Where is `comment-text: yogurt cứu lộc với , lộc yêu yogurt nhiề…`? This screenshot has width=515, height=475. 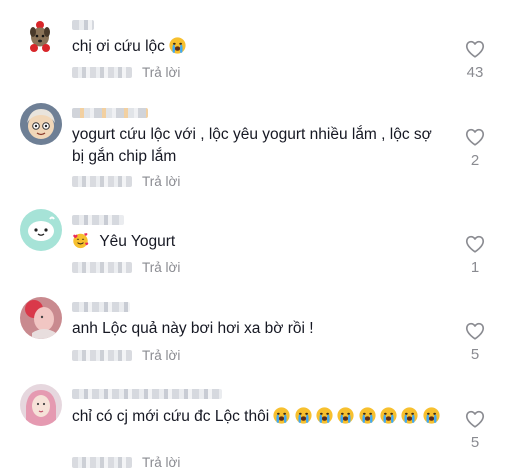 comment-text: yogurt cứu lộc với , lộc yêu yogurt nhiề… is located at coordinates (252, 145).